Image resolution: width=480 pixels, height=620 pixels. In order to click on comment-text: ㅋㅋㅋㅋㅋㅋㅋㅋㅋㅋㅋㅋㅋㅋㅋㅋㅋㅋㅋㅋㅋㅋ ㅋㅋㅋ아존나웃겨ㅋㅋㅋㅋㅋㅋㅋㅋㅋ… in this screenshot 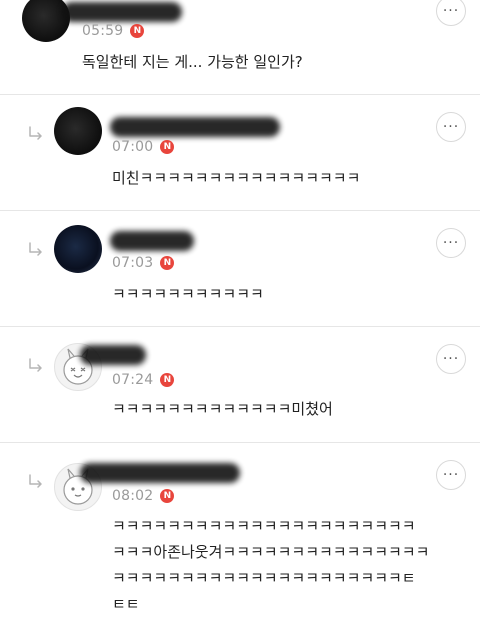, I will do `click(271, 565)`.